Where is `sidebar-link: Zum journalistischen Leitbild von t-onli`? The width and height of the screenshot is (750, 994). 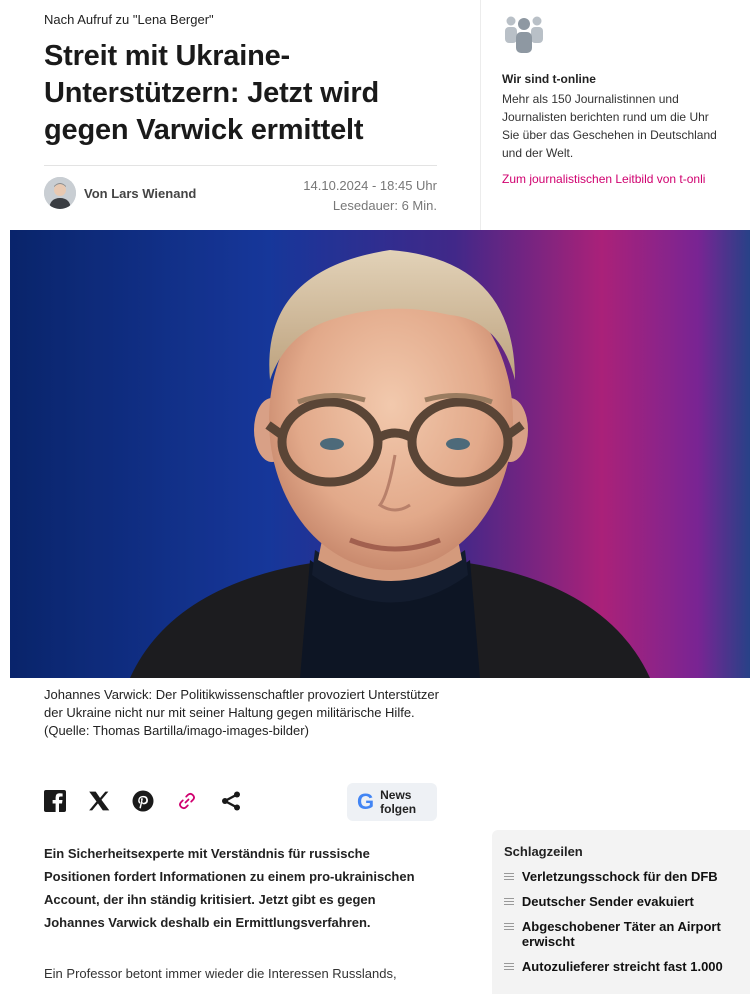
sidebar-link: Zum journalistischen Leitbild von t-onli is located at coordinates (626, 179).